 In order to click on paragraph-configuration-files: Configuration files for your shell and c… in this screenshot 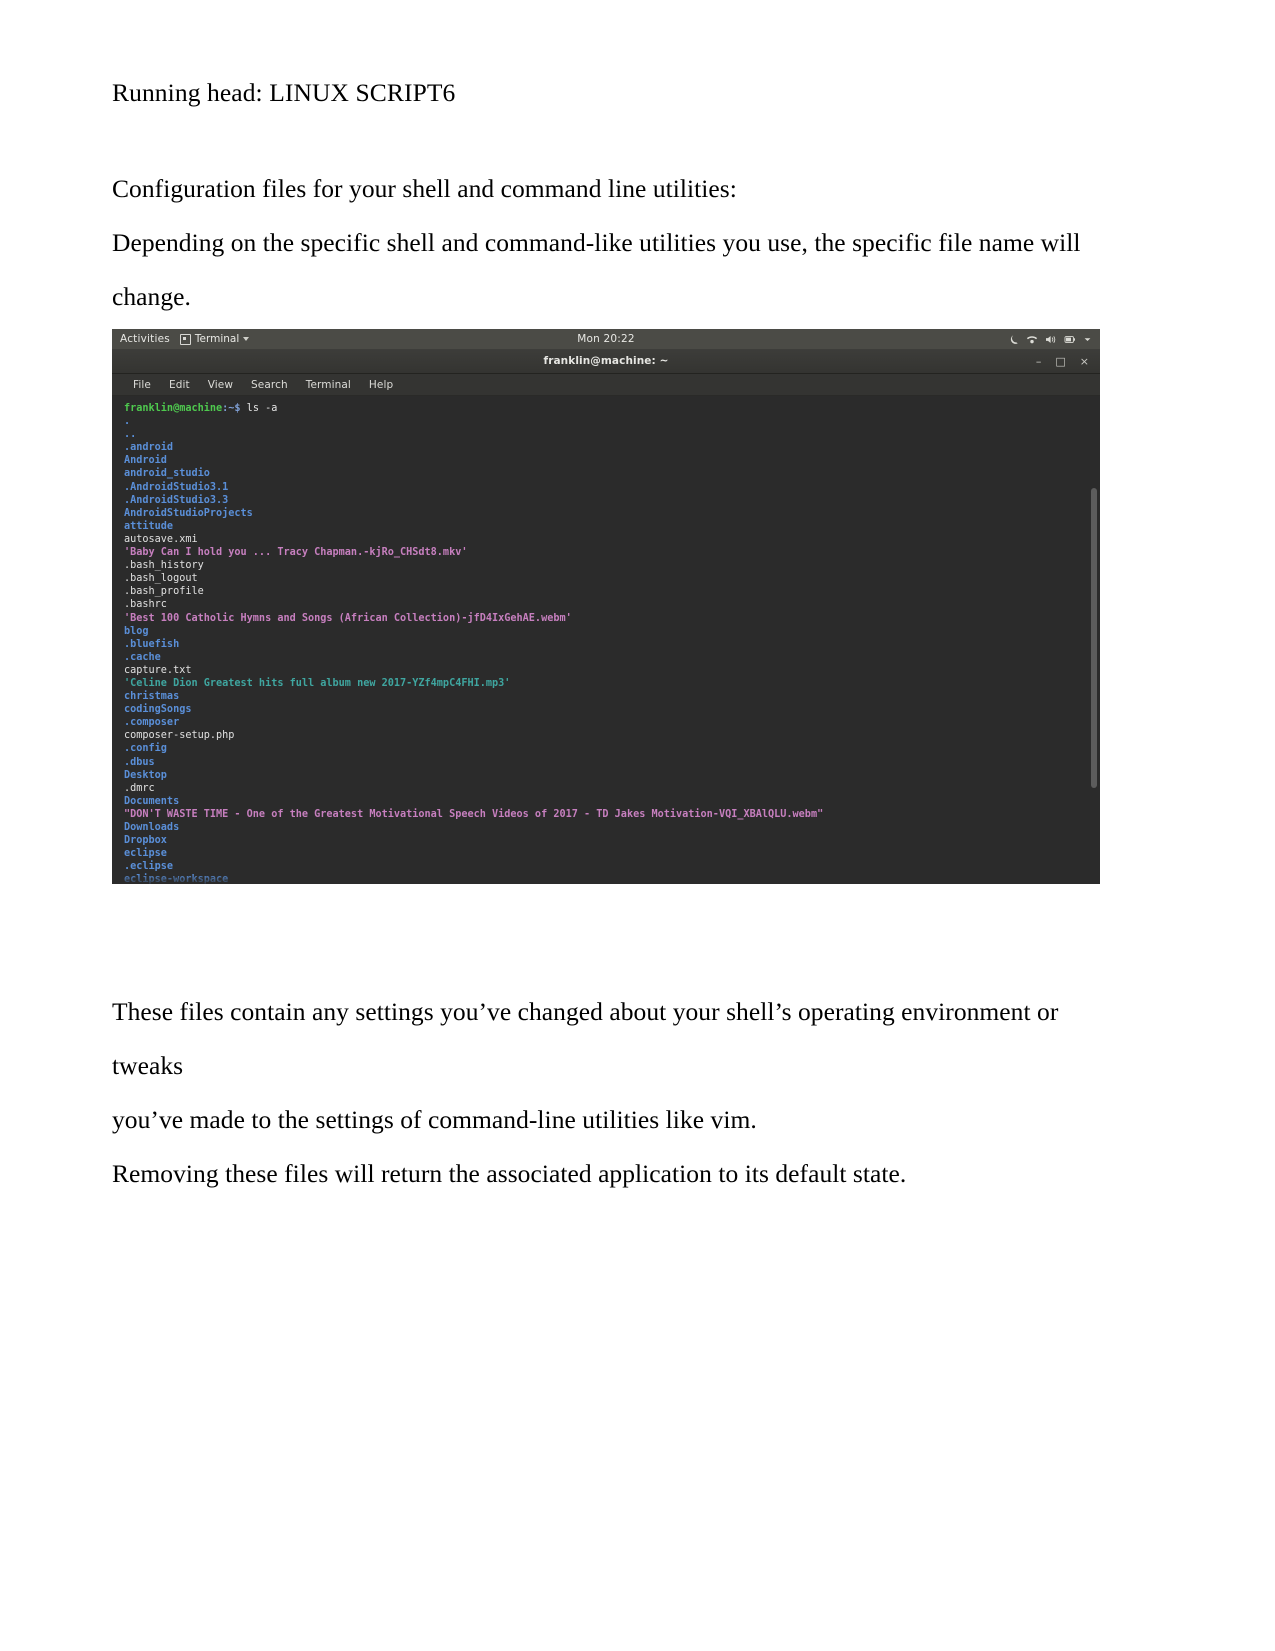, I will do `click(424, 189)`.